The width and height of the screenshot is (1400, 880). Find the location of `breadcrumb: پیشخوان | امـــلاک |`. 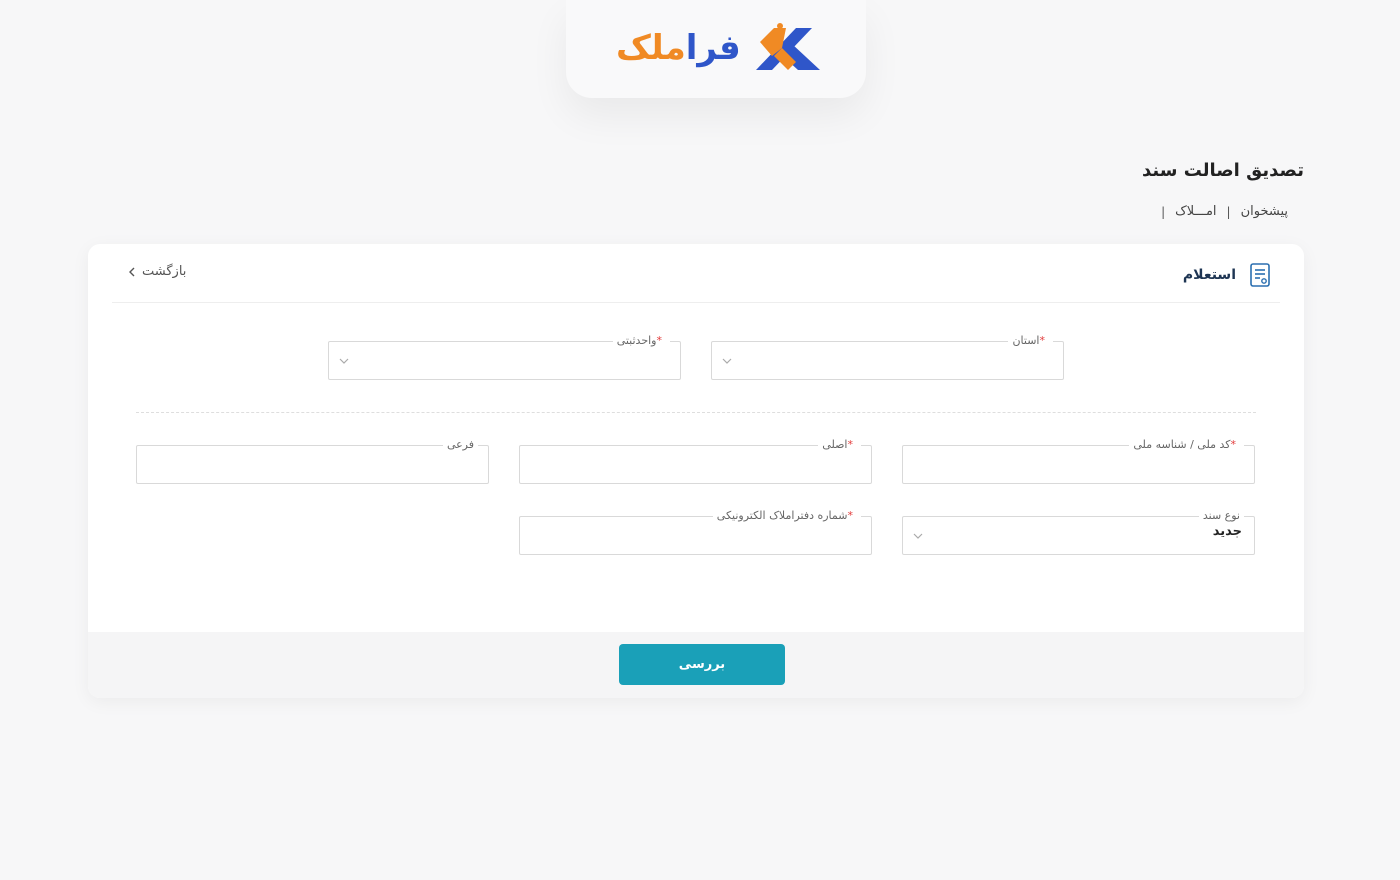

breadcrumb: پیشخوان | امـــلاک | is located at coordinates (1224, 211).